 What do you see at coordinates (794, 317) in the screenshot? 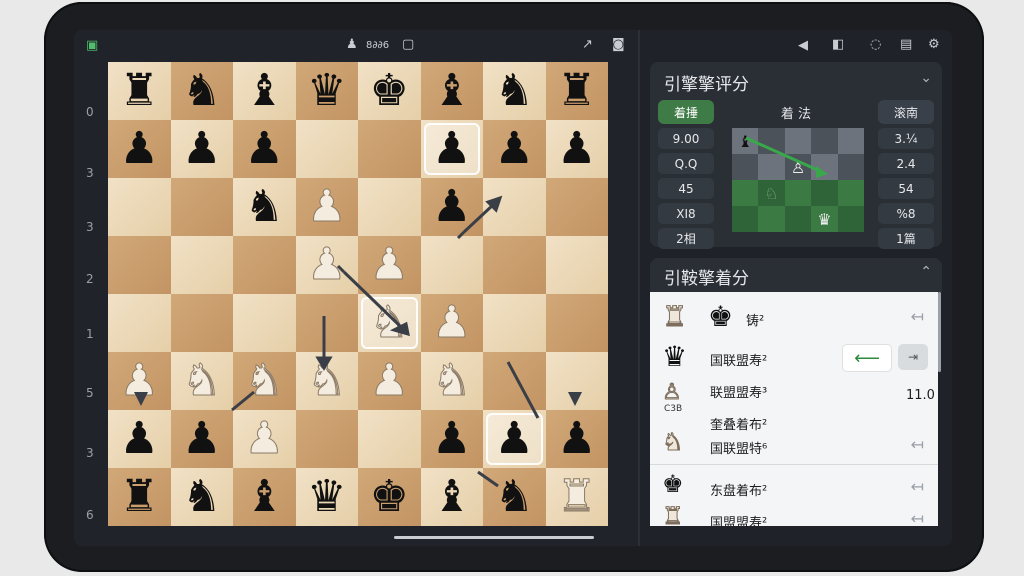
I see `list-item: ♜ ♚ 铸² ↤` at bounding box center [794, 317].